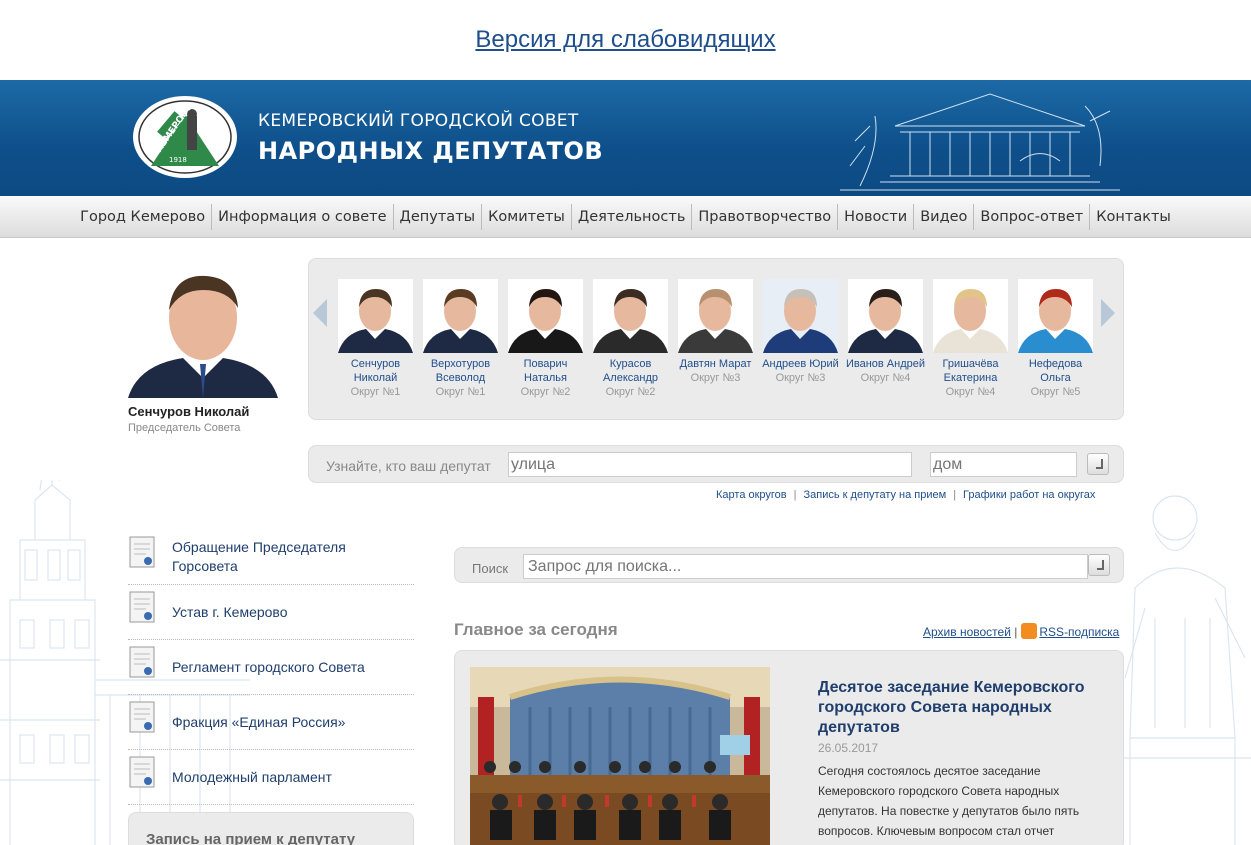  What do you see at coordinates (875, 495) in the screenshot?
I see `appointment-link: Запись к депутату на прием` at bounding box center [875, 495].